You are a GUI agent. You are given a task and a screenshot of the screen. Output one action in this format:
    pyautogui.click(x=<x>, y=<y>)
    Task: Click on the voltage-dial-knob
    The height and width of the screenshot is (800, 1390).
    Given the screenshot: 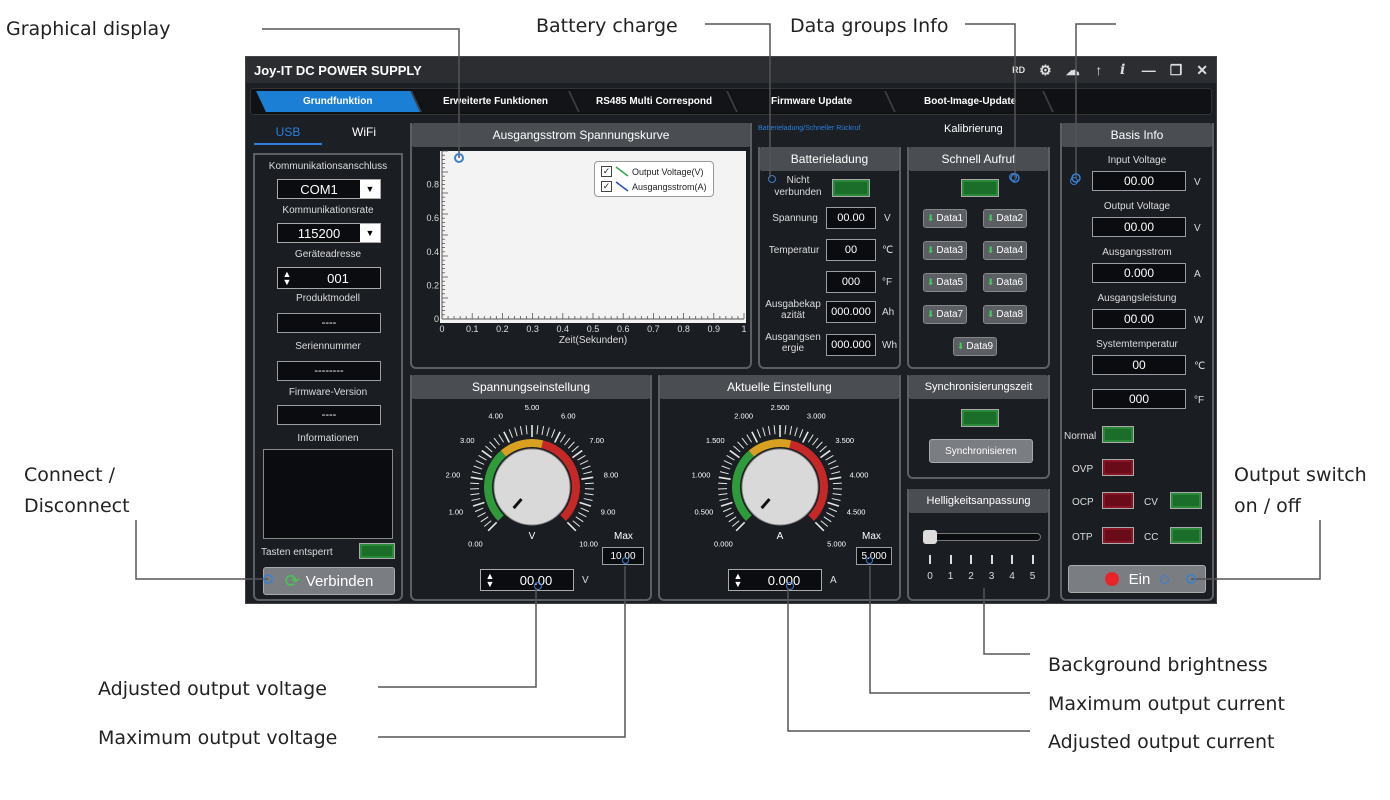 What is the action you would take?
    pyautogui.click(x=532, y=487)
    